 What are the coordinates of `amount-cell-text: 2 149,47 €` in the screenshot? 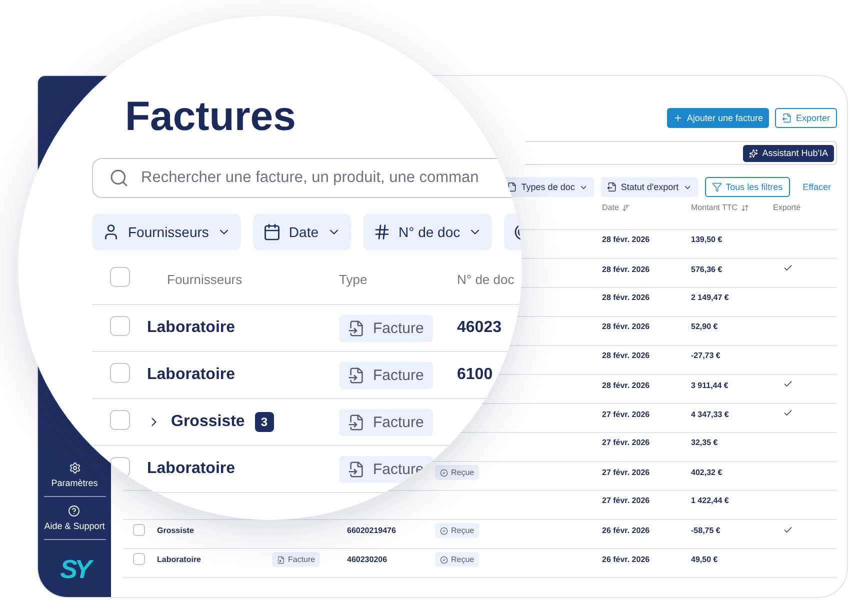 It's located at (710, 297).